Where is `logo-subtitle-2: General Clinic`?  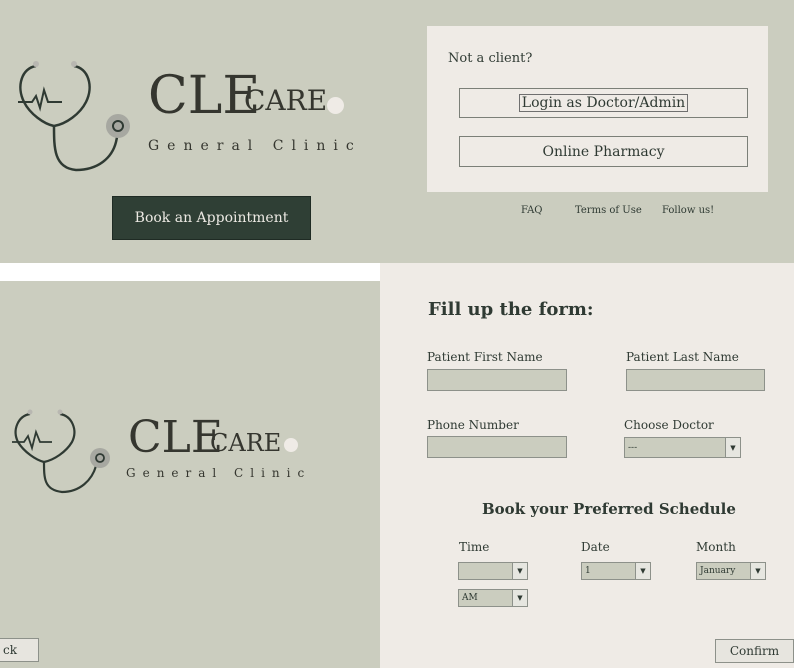 logo-subtitle-2: General Clinic is located at coordinates (219, 473).